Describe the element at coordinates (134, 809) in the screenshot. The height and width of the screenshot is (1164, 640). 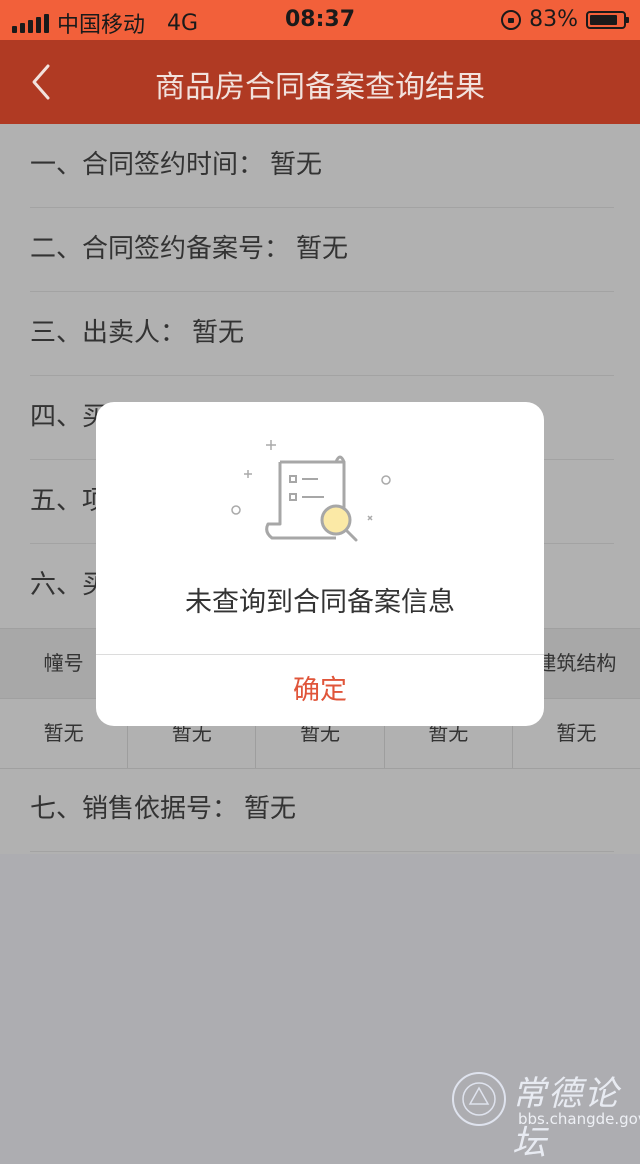
I see `row-label: 七、销售依据号：` at that location.